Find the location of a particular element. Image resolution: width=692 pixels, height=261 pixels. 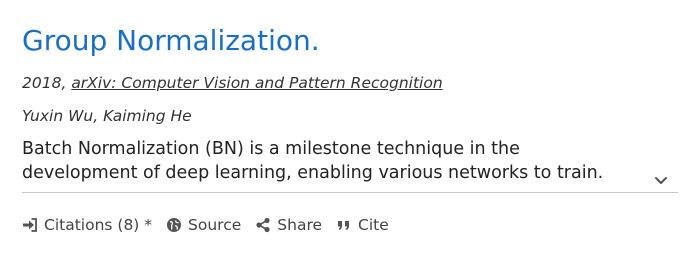

chevron-down-icon is located at coordinates (661, 180).